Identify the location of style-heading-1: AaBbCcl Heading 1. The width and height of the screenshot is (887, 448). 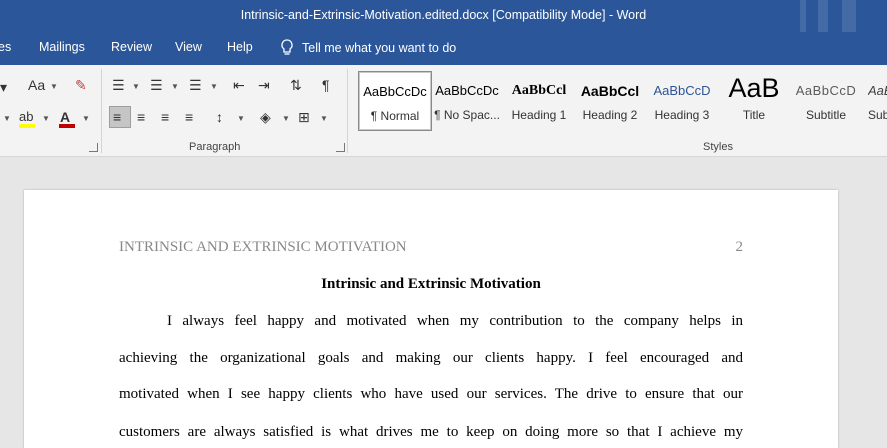
(539, 101).